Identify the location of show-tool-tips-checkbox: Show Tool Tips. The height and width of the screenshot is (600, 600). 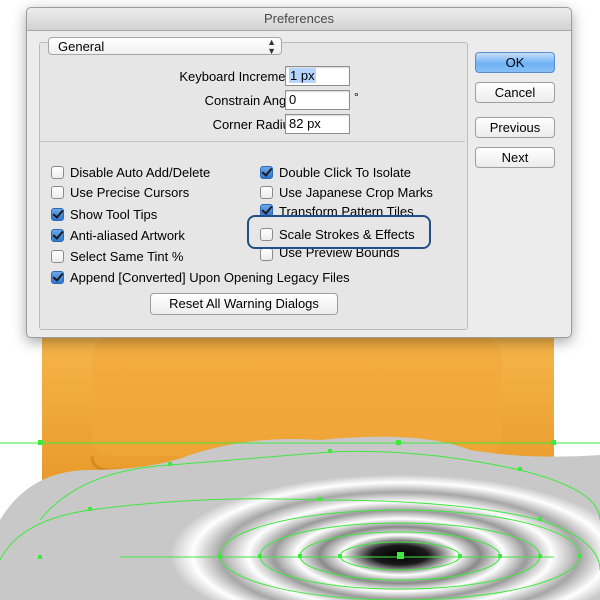
(104, 214).